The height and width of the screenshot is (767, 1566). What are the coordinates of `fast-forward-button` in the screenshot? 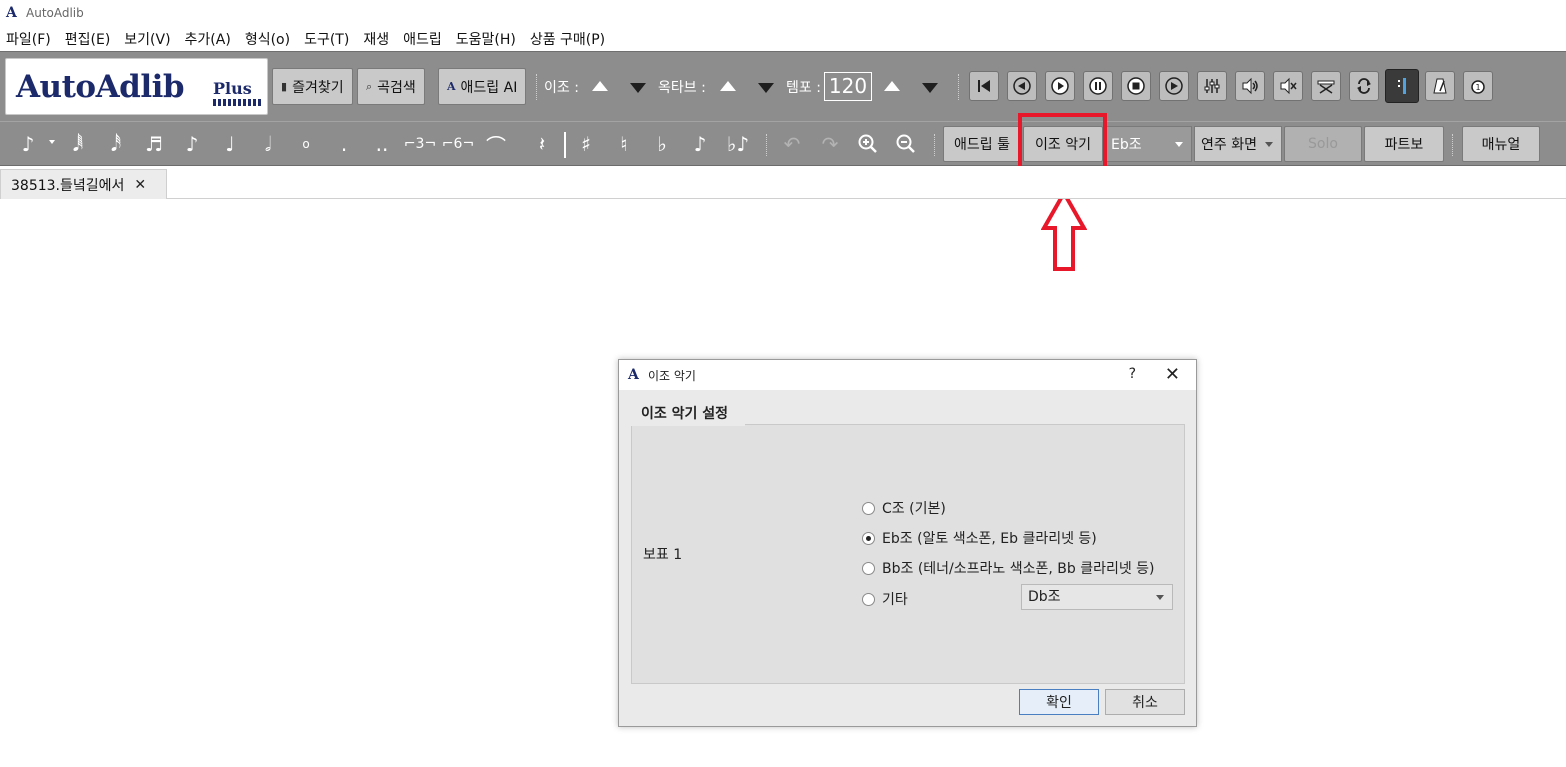 It's located at (1174, 86).